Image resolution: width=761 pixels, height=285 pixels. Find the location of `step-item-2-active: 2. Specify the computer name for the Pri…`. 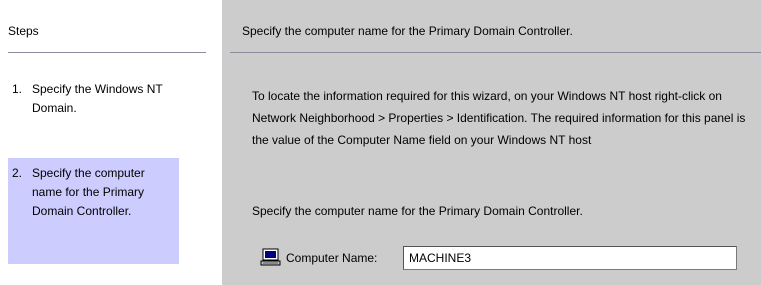

step-item-2-active: 2. Specify the computer name for the Pri… is located at coordinates (93, 211).